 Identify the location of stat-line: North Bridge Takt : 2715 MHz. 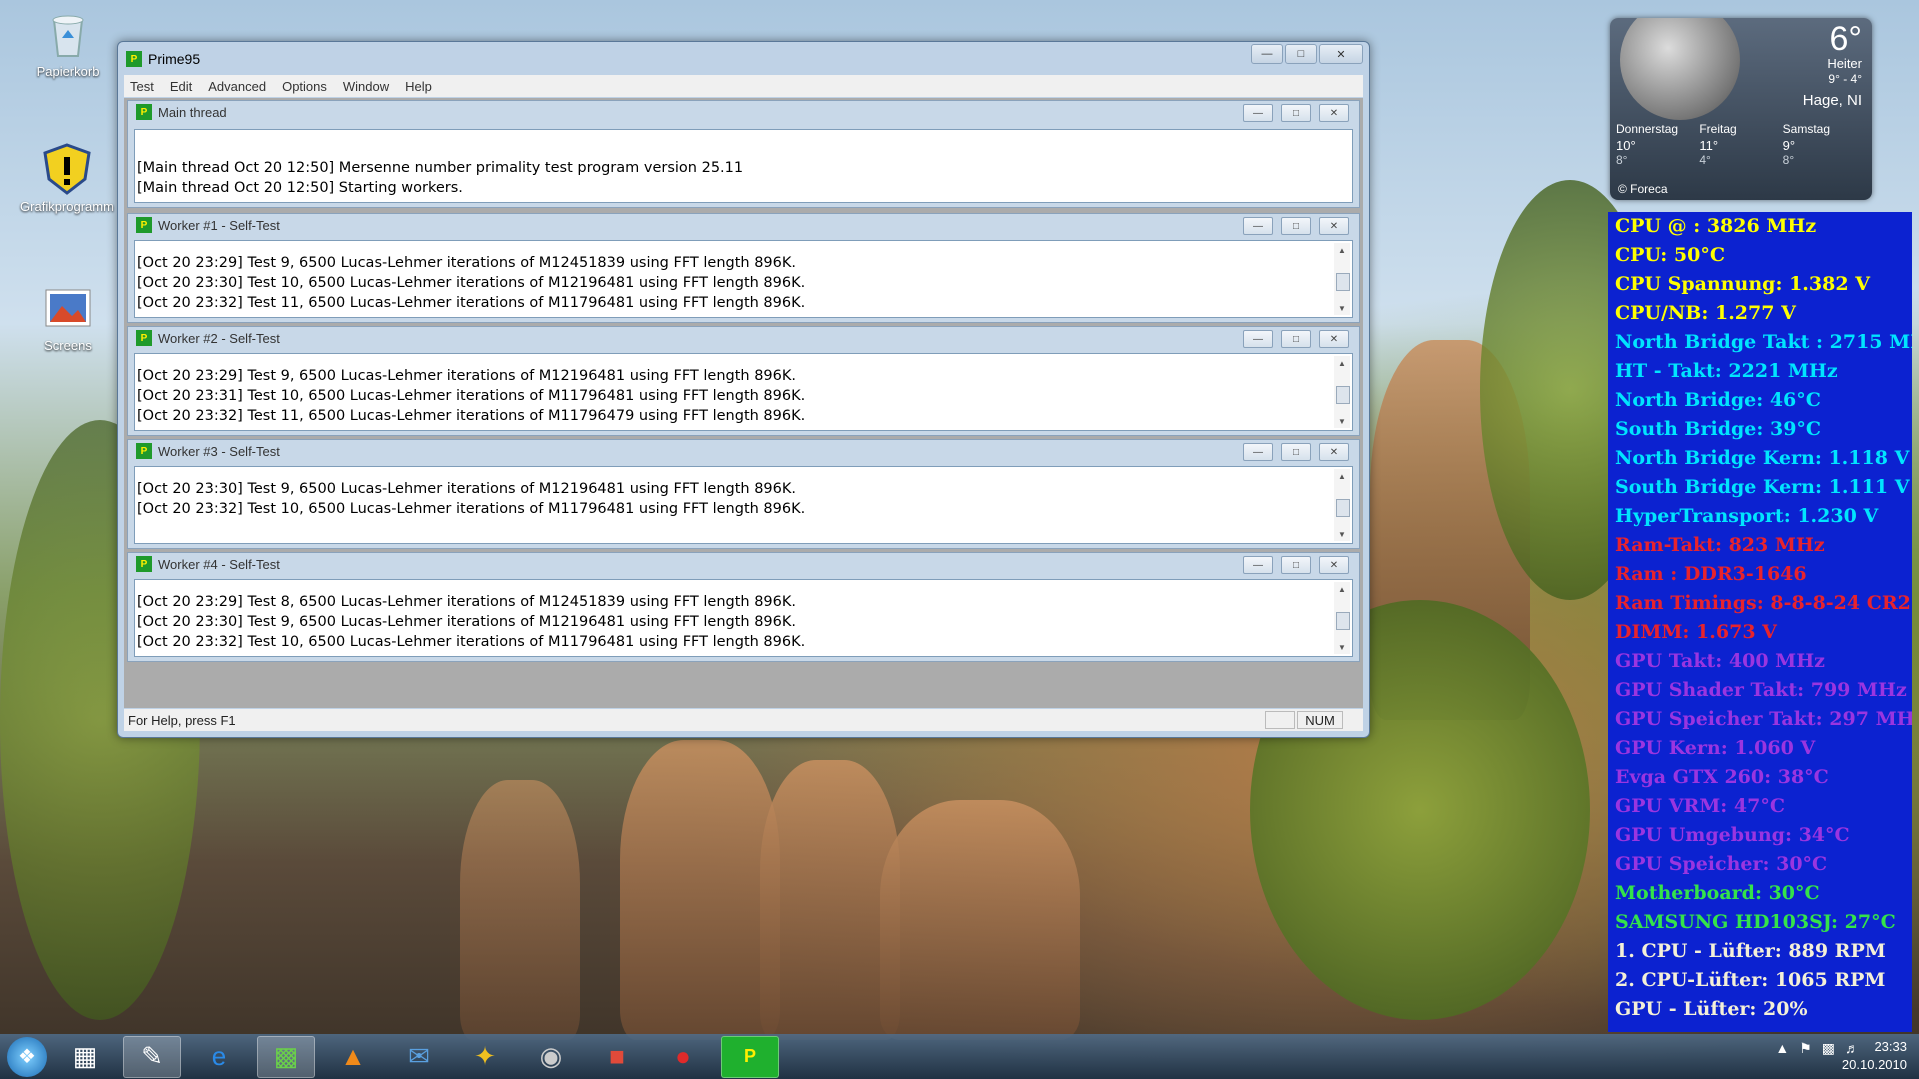
(1763, 342).